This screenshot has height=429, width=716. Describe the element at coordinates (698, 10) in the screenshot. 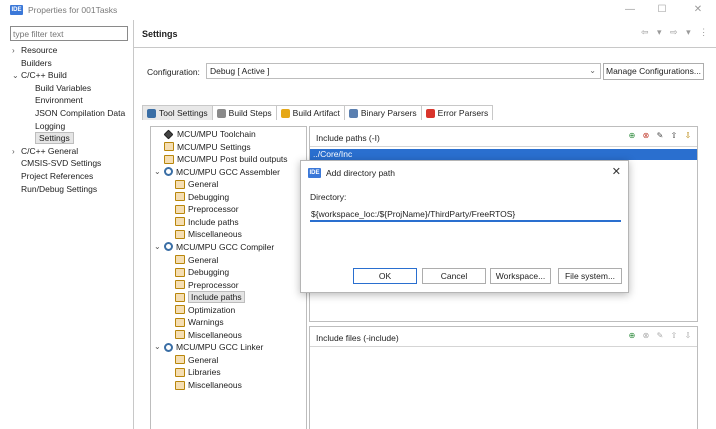

I see `close-window-button: ✕` at that location.